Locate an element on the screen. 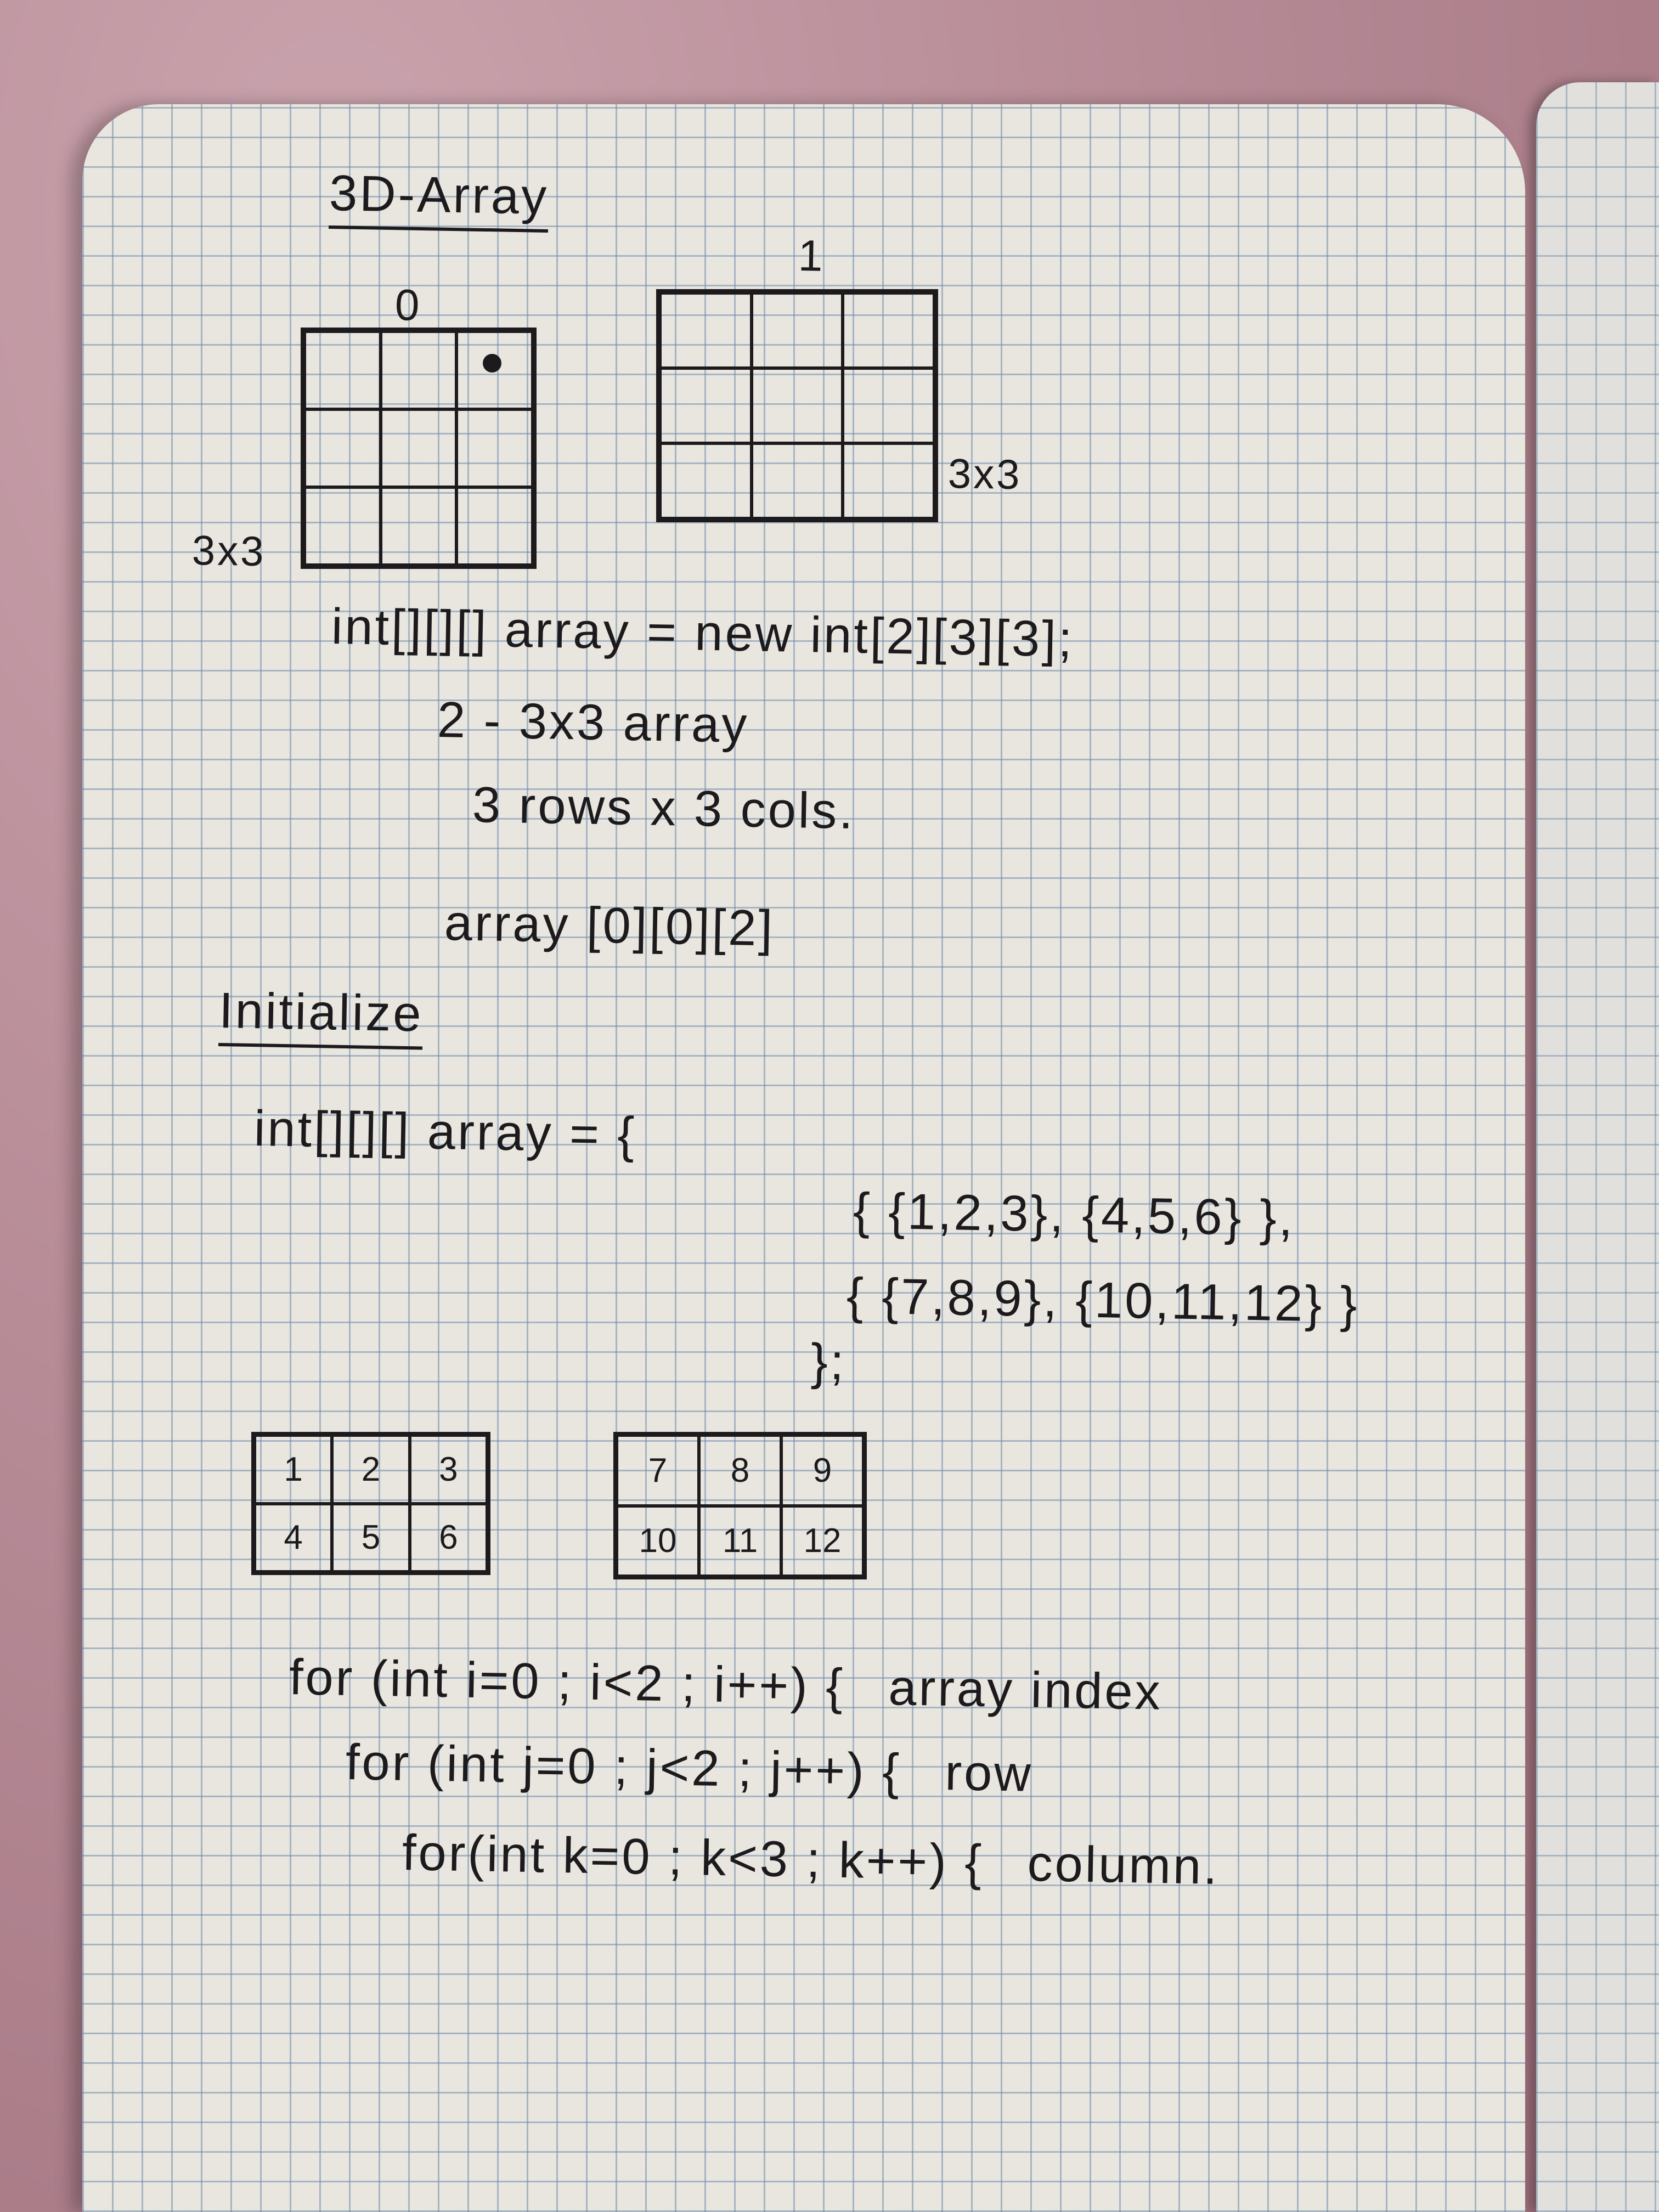  loop-code: for (int i=0 ; i<2 ; i++) { is located at coordinates (567, 1682).